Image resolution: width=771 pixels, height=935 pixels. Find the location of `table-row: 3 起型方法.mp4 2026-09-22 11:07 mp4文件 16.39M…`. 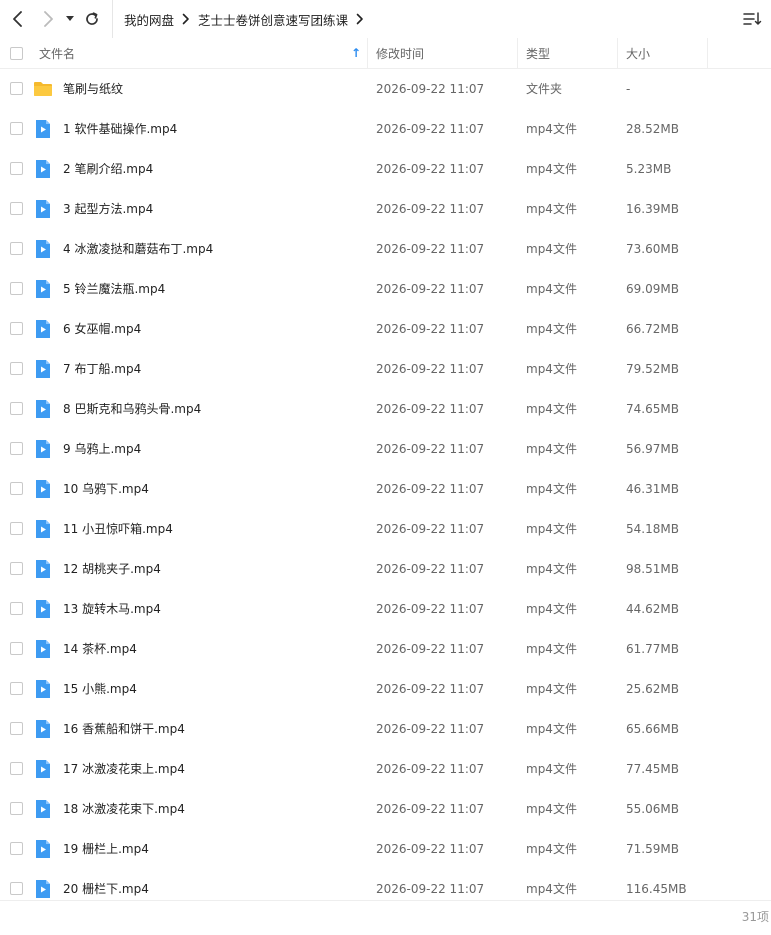

table-row: 3 起型方法.mp4 2026-09-22 11:07 mp4文件 16.39M… is located at coordinates (385, 209).